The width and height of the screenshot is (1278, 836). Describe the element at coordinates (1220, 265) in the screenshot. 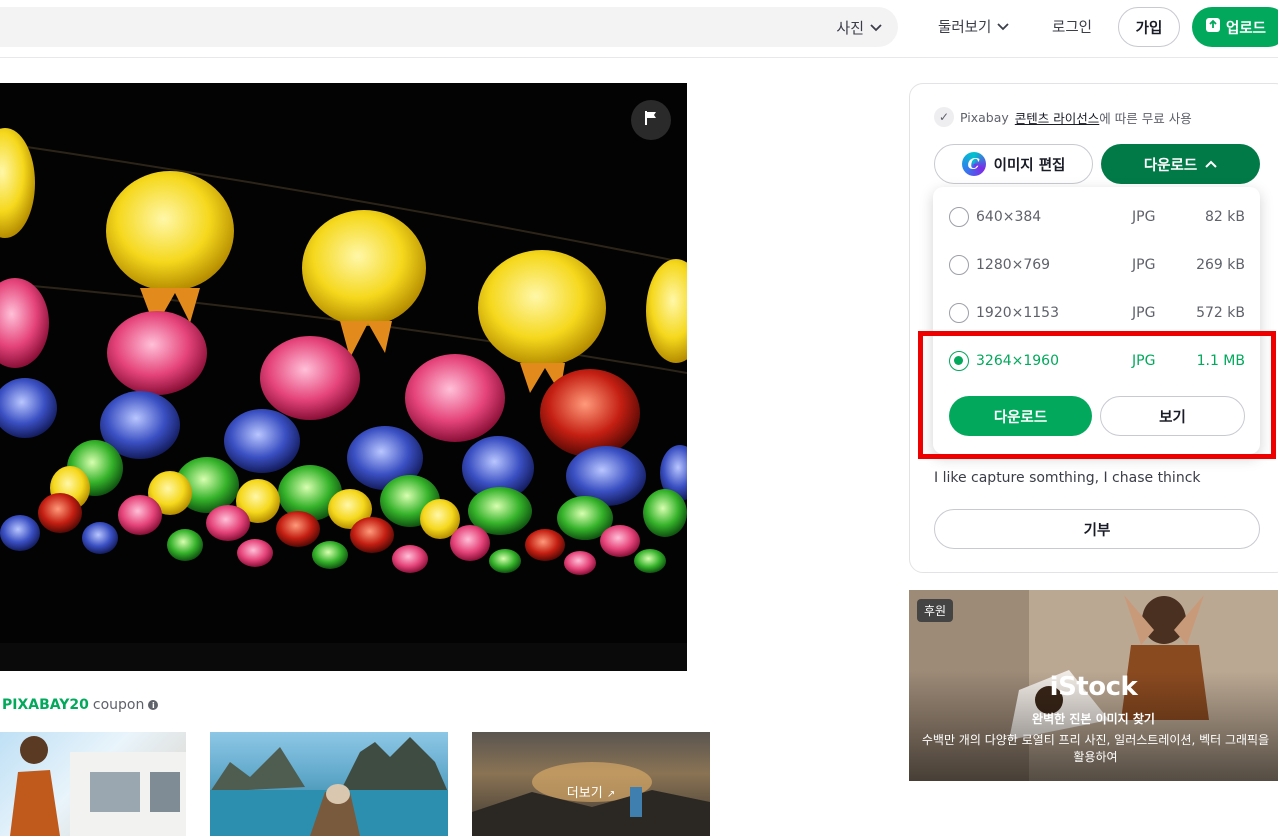

I see `option-size: 269 kB` at that location.